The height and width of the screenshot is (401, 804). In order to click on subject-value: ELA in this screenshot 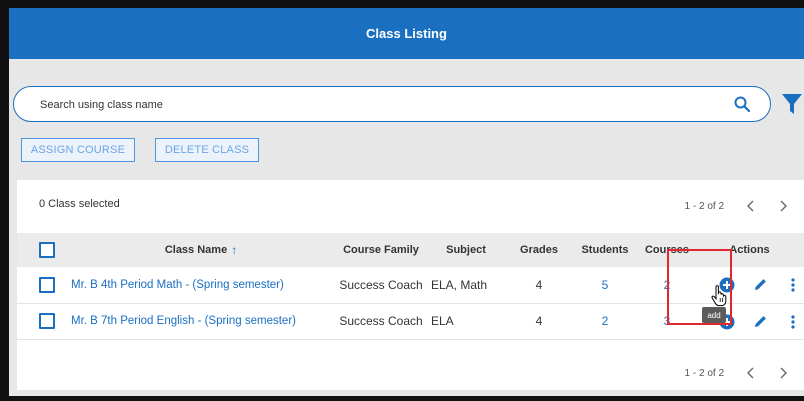, I will do `click(442, 321)`.